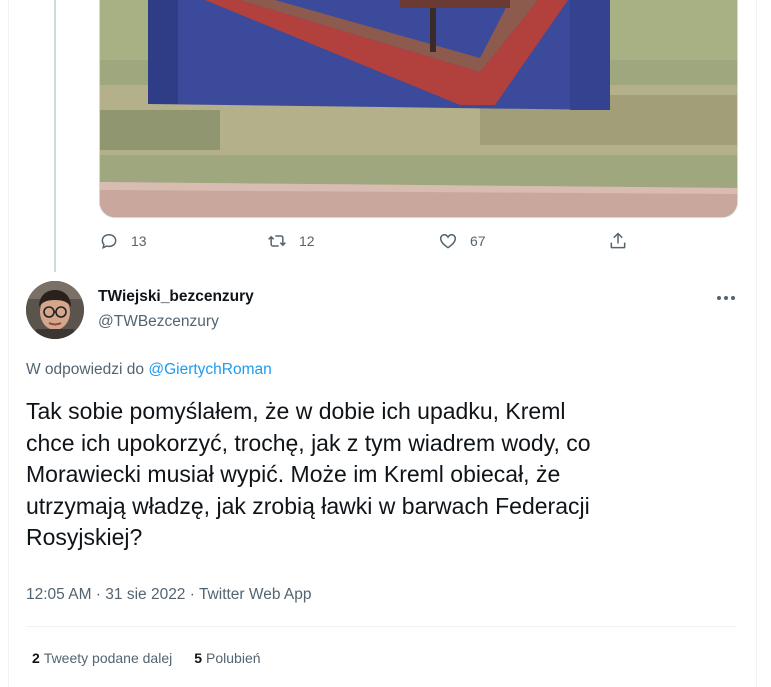  Describe the element at coordinates (756, 343) in the screenshot. I see `timeline-right-border` at that location.